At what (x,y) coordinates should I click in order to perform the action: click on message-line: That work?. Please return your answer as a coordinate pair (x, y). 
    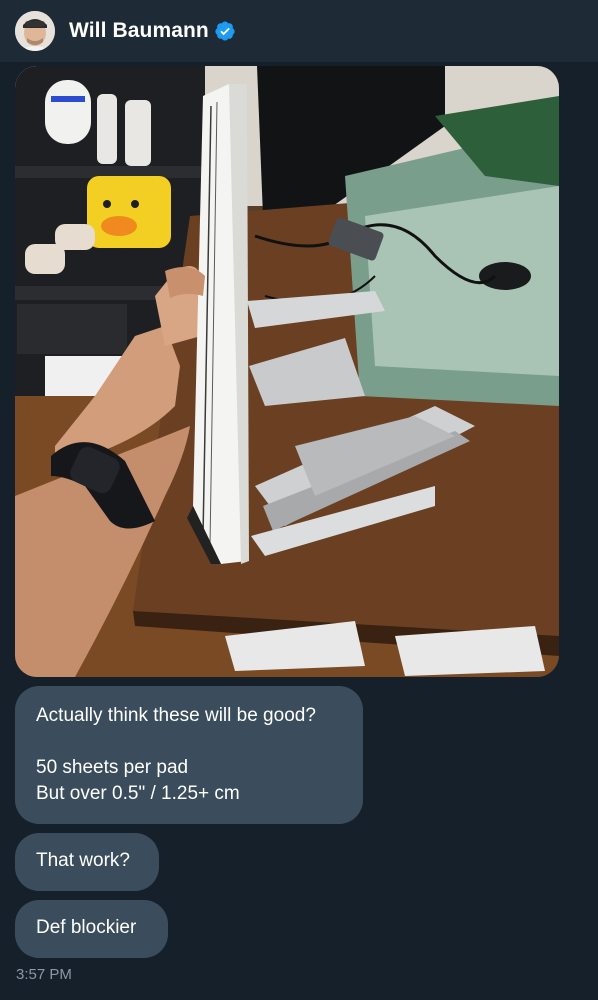
    Looking at the image, I should click on (83, 860).